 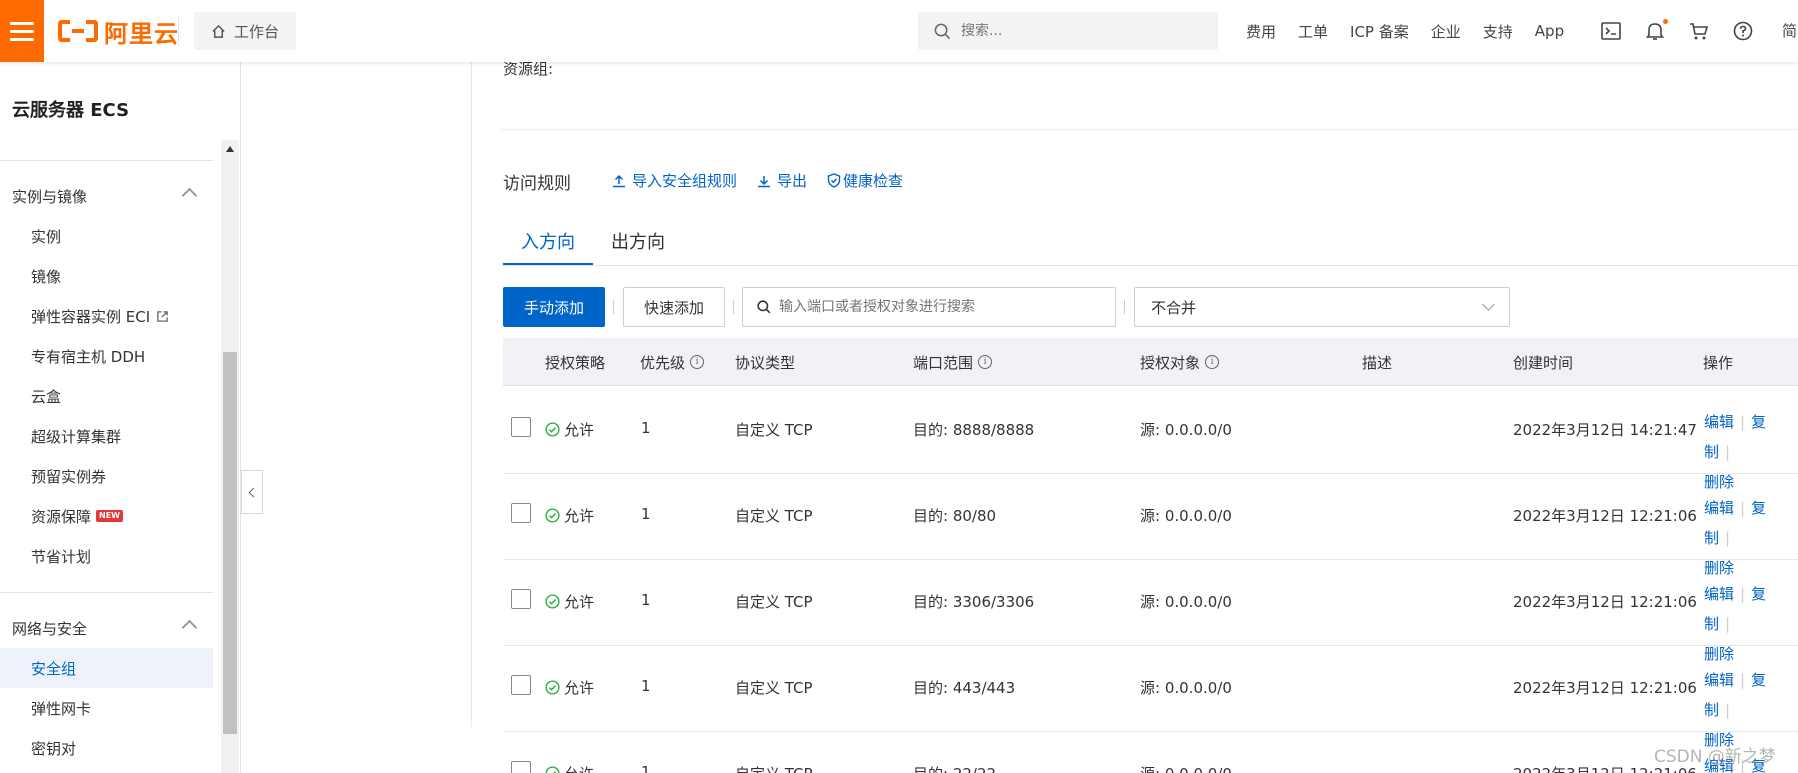 I want to click on sidebar-item-label: 节省计划, so click(x=61, y=556).